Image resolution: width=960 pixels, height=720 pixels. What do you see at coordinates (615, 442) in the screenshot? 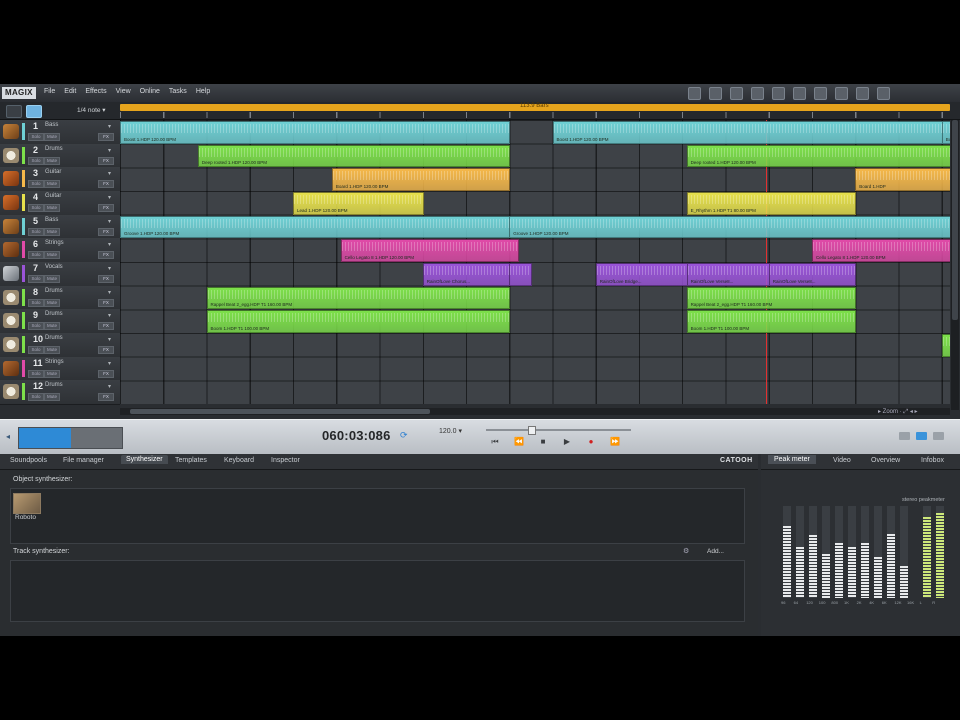
I see `fast-forward-icon: ⏩` at bounding box center [615, 442].